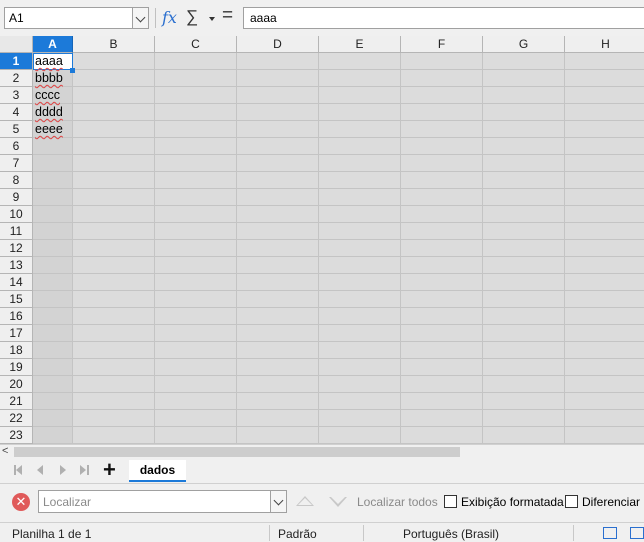  What do you see at coordinates (16, 248) in the screenshot?
I see `row-header-12: 12` at bounding box center [16, 248].